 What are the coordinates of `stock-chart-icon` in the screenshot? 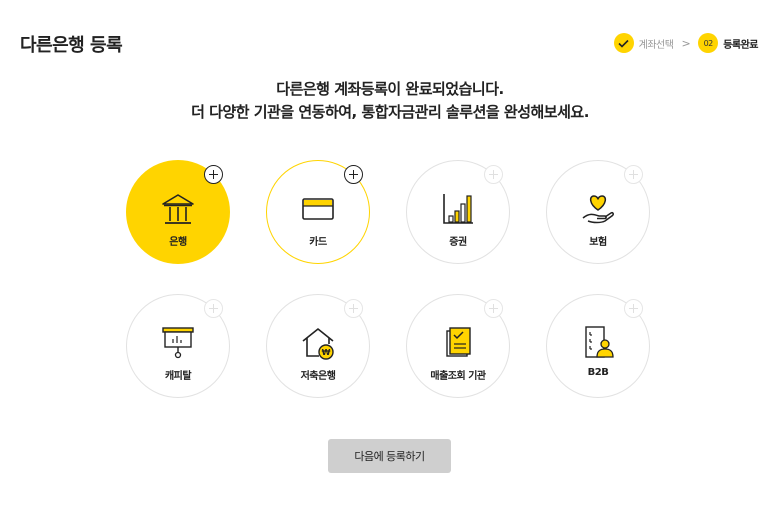 It's located at (458, 209).